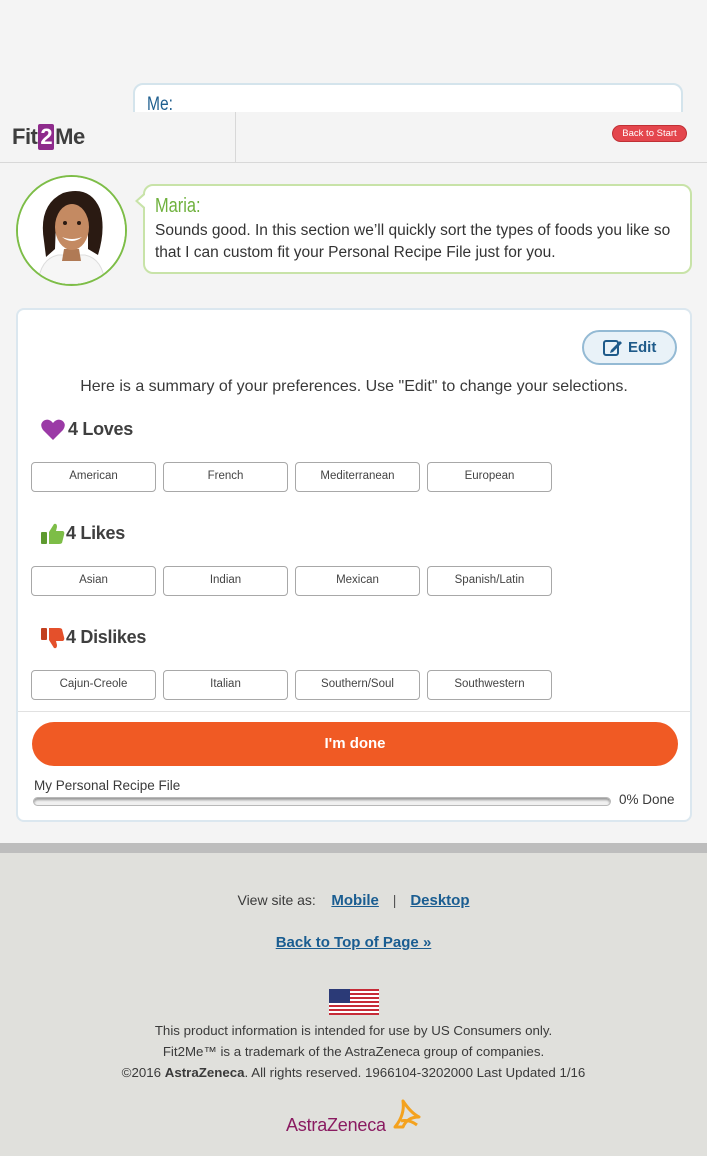 Image resolution: width=707 pixels, height=1156 pixels. I want to click on progress-percent: 0% Done, so click(647, 799).